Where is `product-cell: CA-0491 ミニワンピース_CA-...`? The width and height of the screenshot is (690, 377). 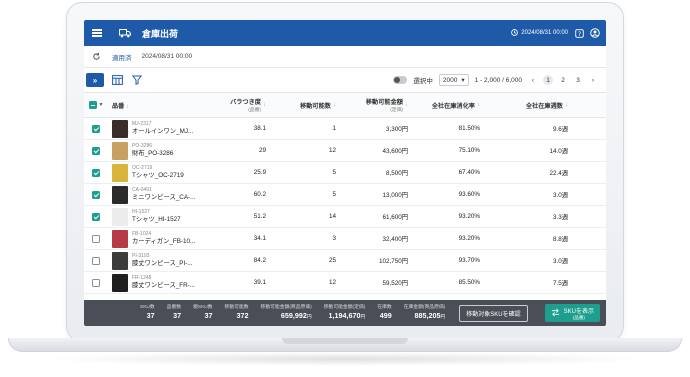
product-cell: CA-0491 ミニワンピース_CA-... is located at coordinates (155, 194).